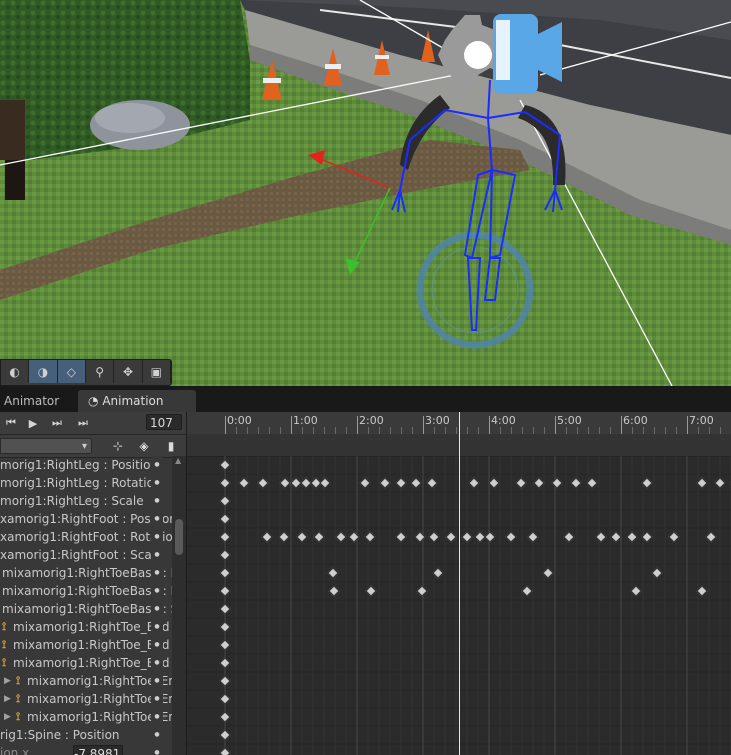 The height and width of the screenshot is (755, 731). Describe the element at coordinates (179, 605) in the screenshot. I see `property-scrollbar: ▲` at that location.